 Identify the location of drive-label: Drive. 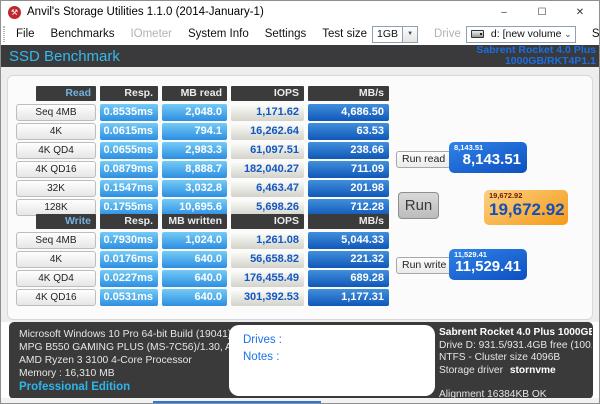
(447, 34).